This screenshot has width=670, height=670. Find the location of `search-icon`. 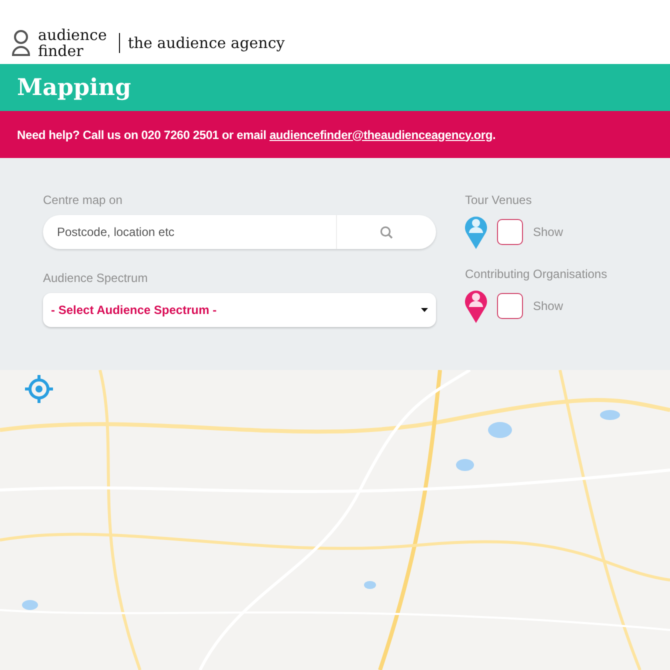

search-icon is located at coordinates (386, 232).